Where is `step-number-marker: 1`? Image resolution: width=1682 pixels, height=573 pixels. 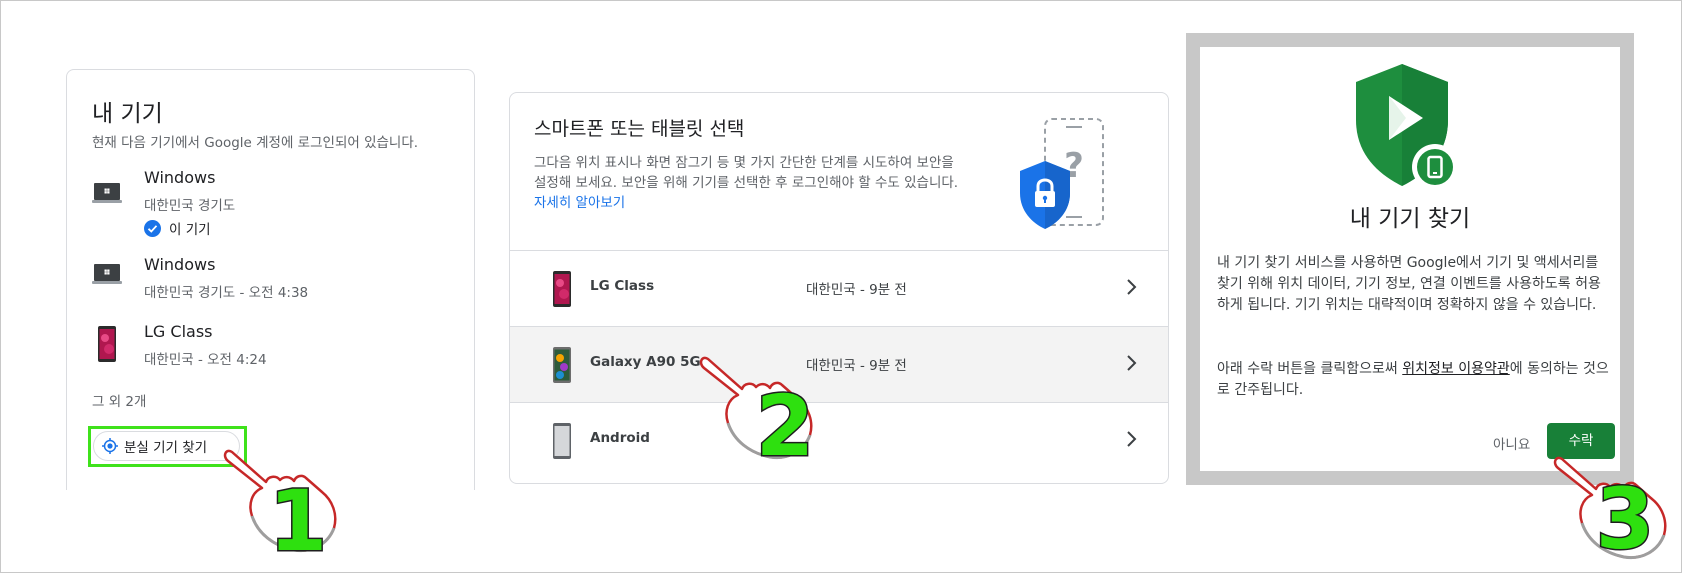
step-number-marker: 1 is located at coordinates (298, 517).